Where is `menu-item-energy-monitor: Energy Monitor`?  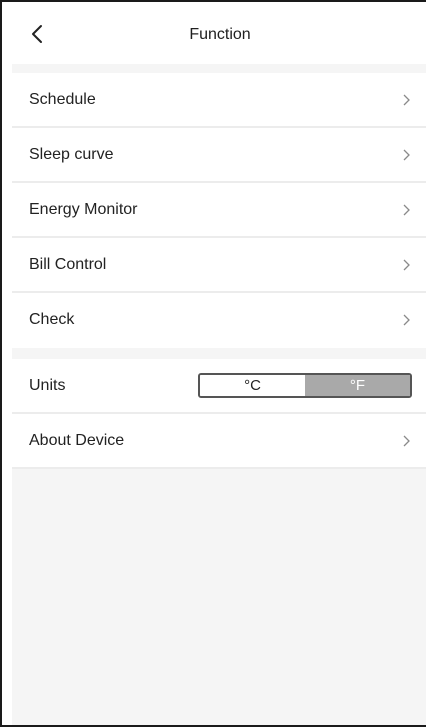
menu-item-energy-monitor: Energy Monitor is located at coordinates (219, 210).